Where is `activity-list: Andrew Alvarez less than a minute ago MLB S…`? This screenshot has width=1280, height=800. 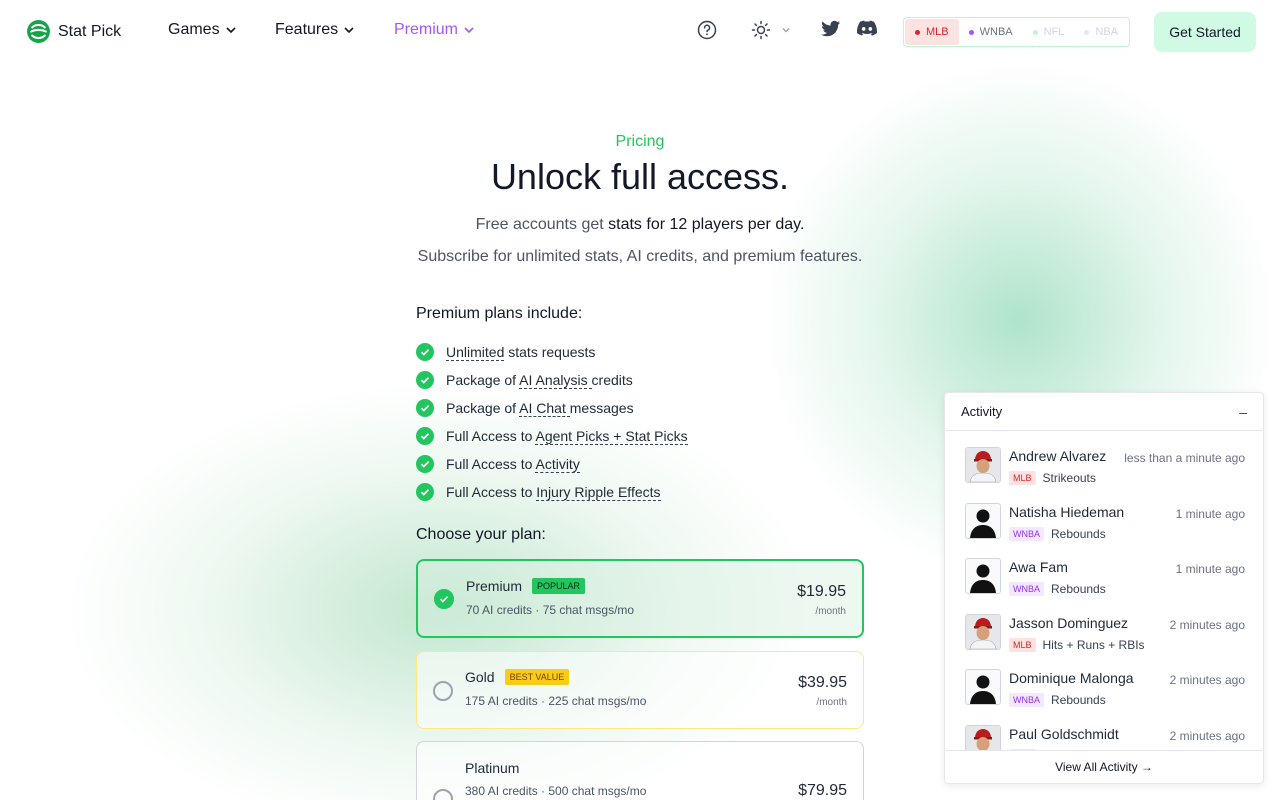 activity-list: Andrew Alvarez less than a minute ago MLB S… is located at coordinates (1104, 591).